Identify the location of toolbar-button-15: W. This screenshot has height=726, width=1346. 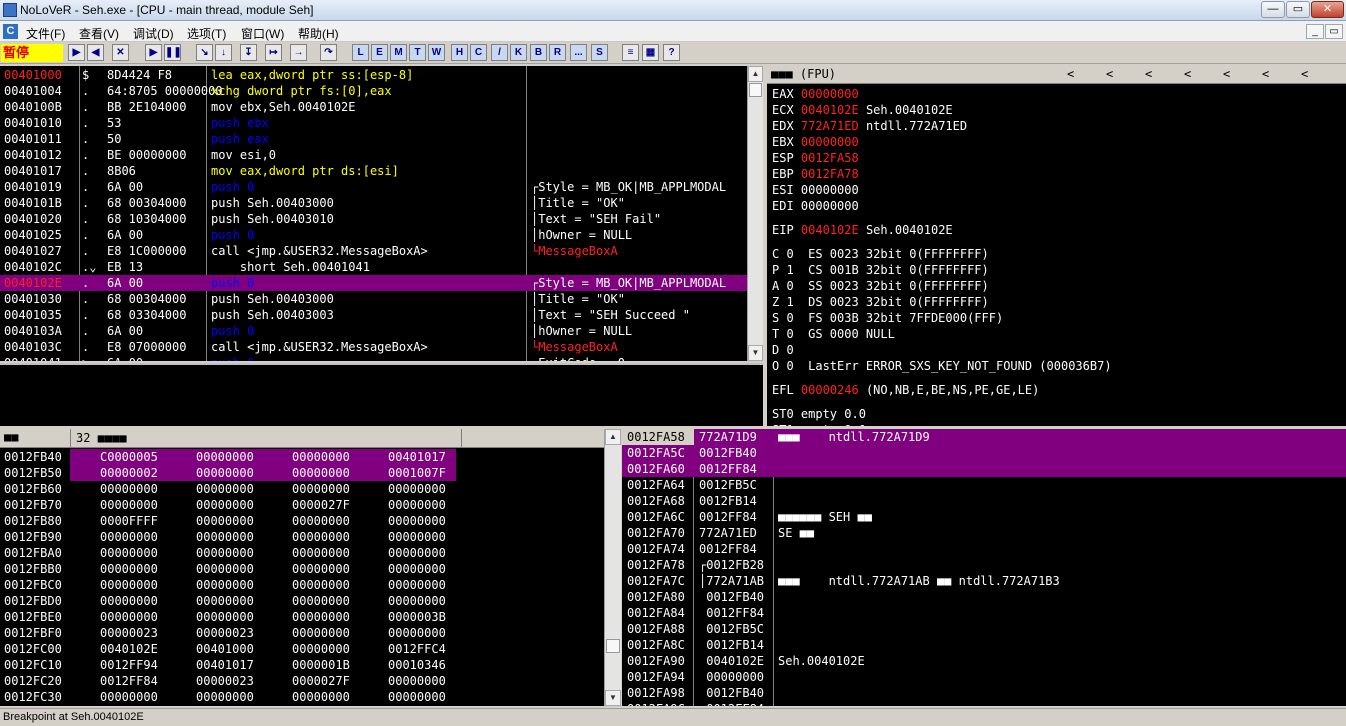
(436, 52).